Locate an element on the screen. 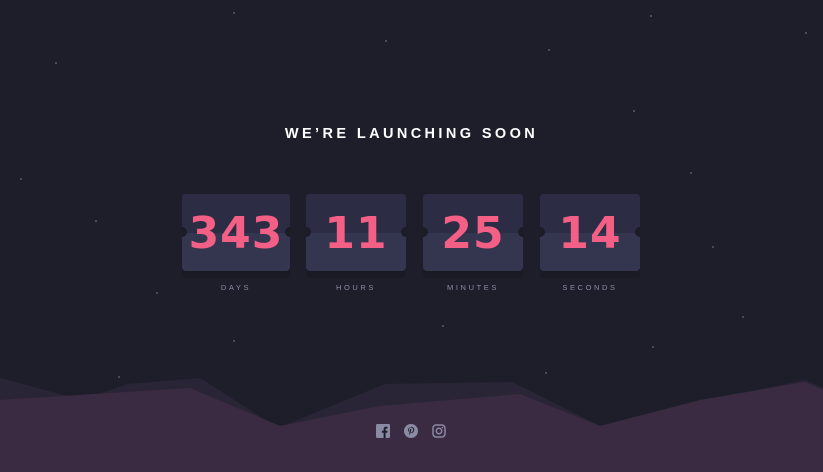  countdown-hours: 11 HOURS is located at coordinates (356, 243).